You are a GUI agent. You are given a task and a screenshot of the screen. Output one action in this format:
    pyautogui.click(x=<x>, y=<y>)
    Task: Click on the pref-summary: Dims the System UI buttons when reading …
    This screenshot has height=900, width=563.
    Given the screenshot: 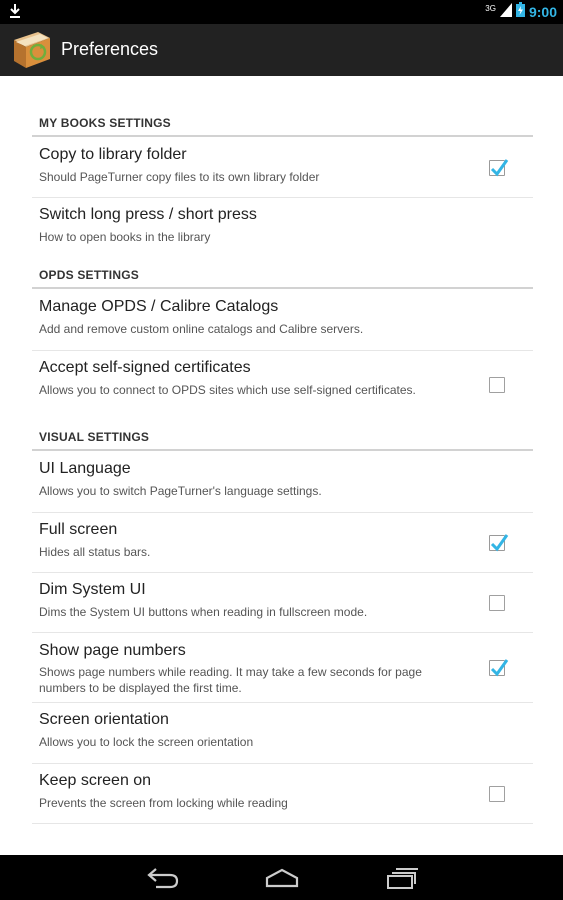 What is the action you would take?
    pyautogui.click(x=203, y=612)
    